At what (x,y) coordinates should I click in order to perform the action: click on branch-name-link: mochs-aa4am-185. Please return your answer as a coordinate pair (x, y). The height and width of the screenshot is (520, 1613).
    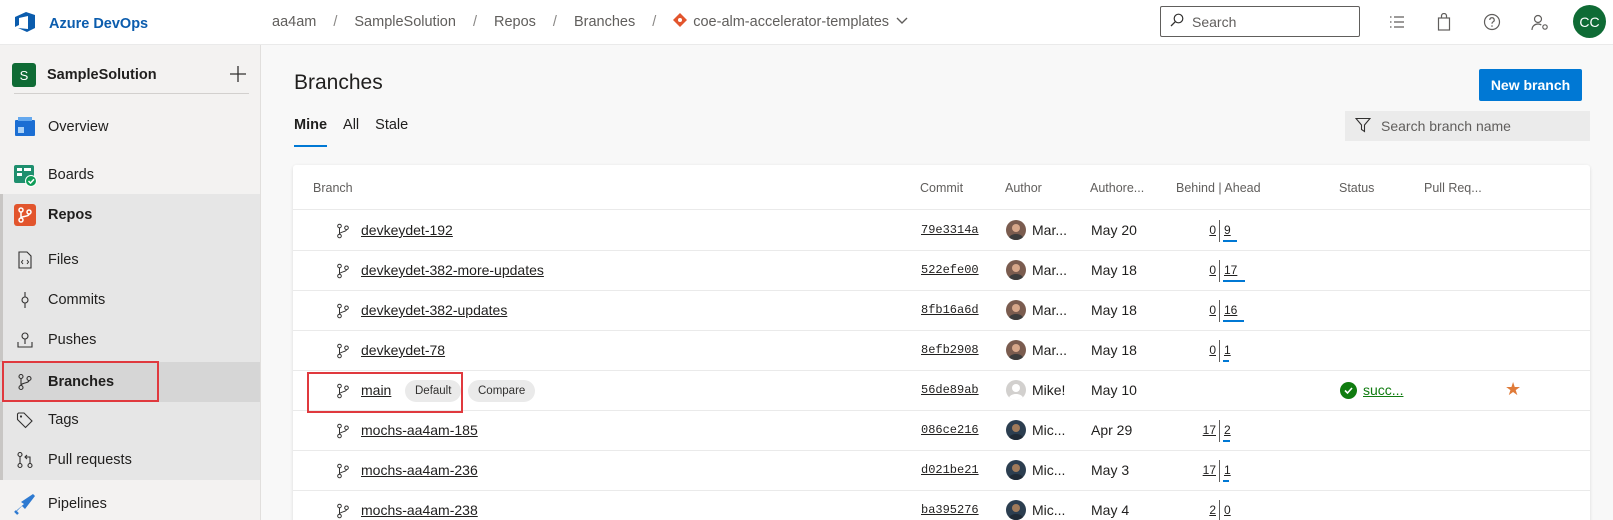
    Looking at the image, I should click on (419, 430).